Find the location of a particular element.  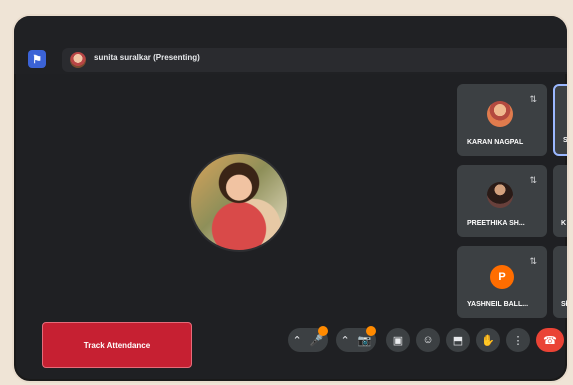

end-call-button: ☎ is located at coordinates (550, 340).